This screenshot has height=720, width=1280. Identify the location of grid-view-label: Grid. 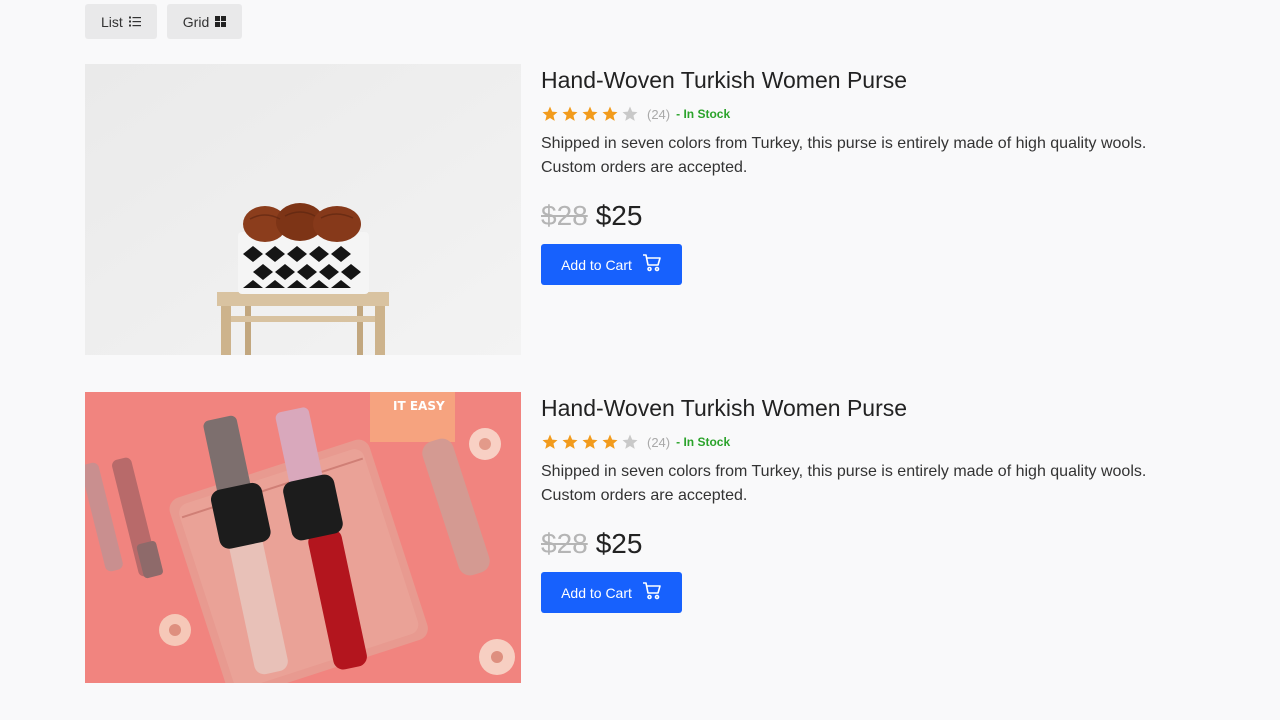
(196, 21).